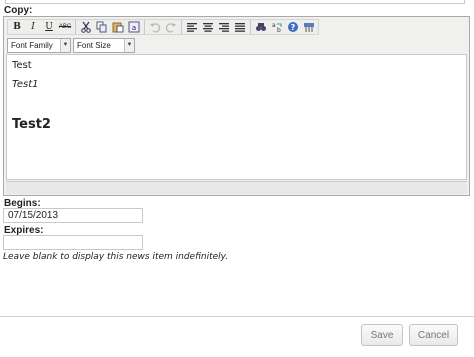  I want to click on help-icon: ?, so click(293, 27).